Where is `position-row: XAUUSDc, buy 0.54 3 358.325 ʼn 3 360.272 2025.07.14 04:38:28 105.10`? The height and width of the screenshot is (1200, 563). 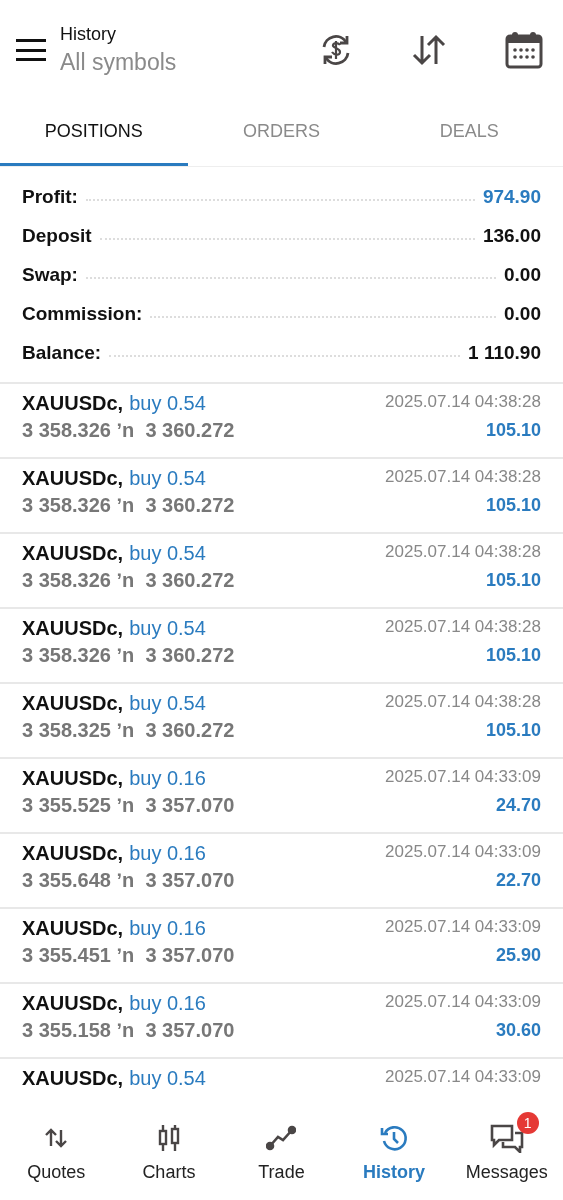
position-row: XAUUSDc, buy 0.54 3 358.325 ʼn 3 360.272 2025.07.14 04:38:28 105.10 is located at coordinates (281, 721).